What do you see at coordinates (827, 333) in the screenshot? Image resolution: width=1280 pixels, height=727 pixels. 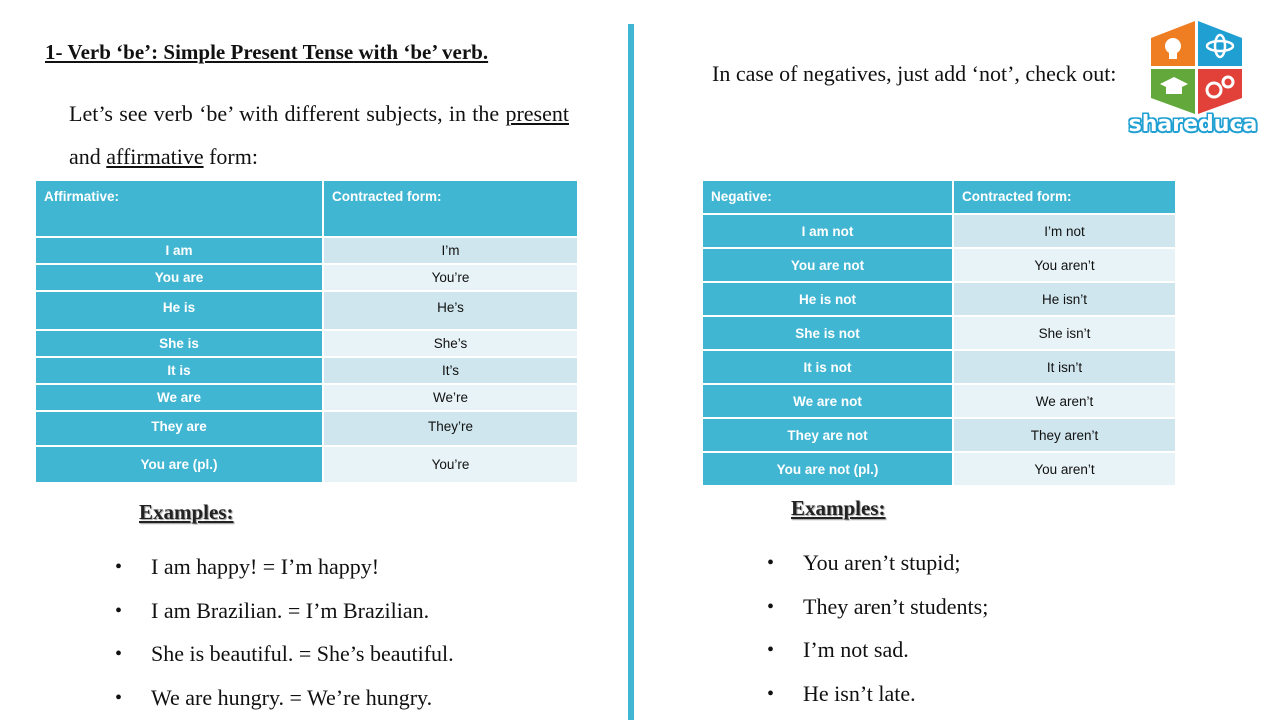 I see `negative-cell: She is not` at bounding box center [827, 333].